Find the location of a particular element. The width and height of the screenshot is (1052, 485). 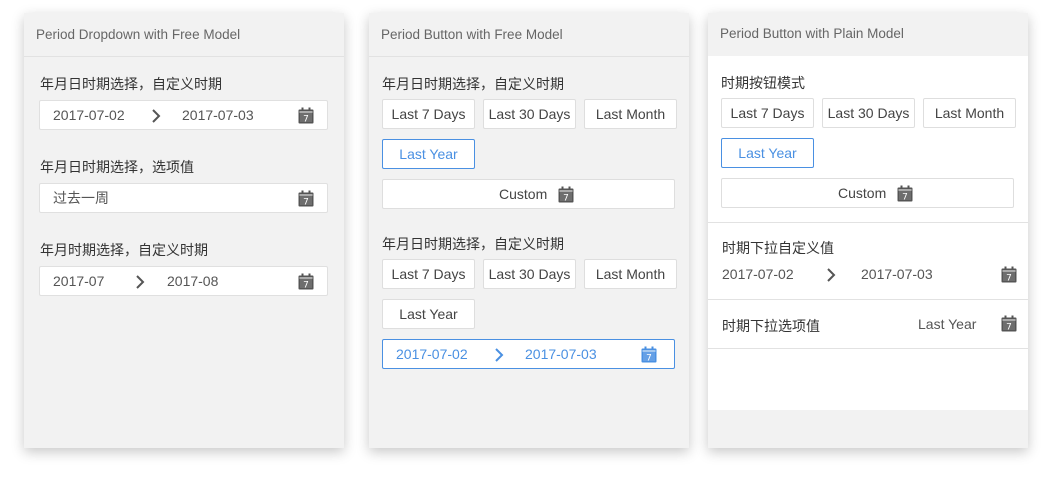

section-label: 时期按钮模式 is located at coordinates (763, 83).